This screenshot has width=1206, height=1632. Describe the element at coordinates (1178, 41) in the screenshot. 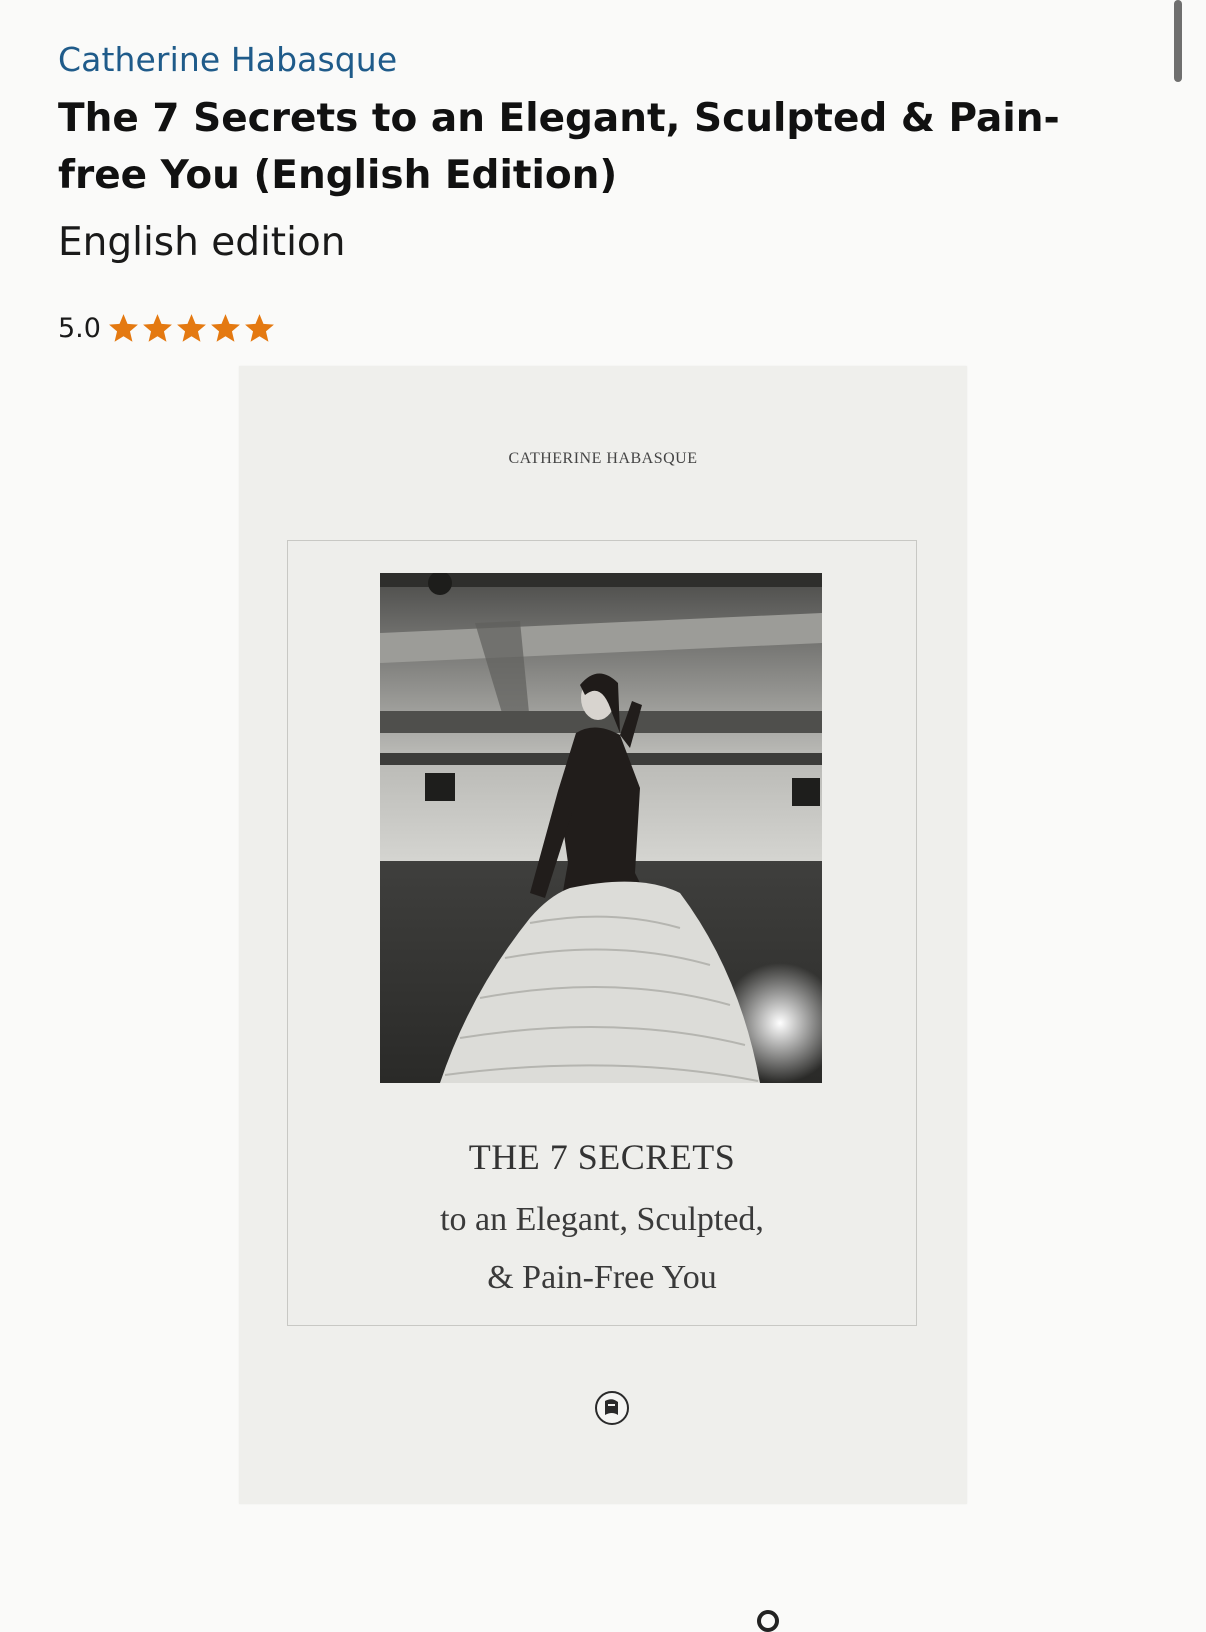

I see `scrollbar-thumb` at that location.